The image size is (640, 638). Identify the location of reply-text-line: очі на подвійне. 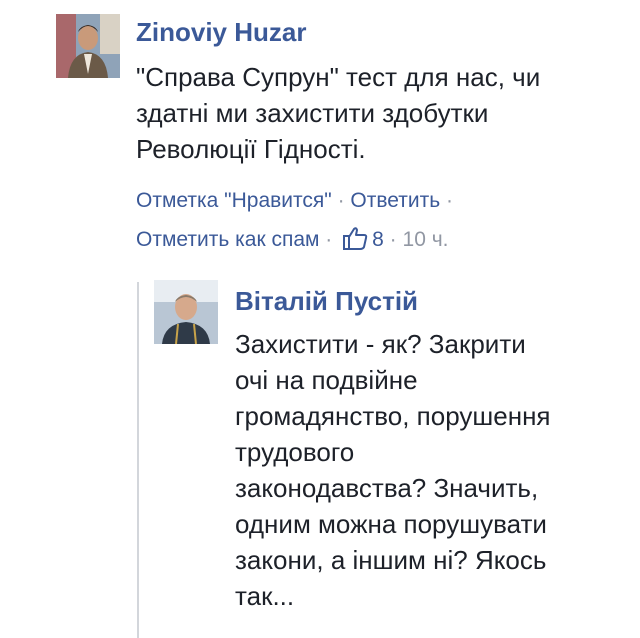
(326, 380).